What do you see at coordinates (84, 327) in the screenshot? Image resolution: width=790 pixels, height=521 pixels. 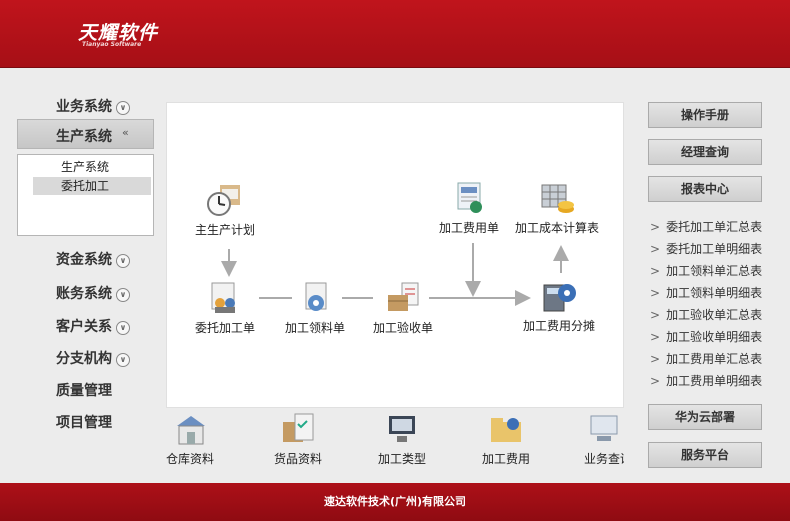 I see `nav-label: 客户关系` at bounding box center [84, 327].